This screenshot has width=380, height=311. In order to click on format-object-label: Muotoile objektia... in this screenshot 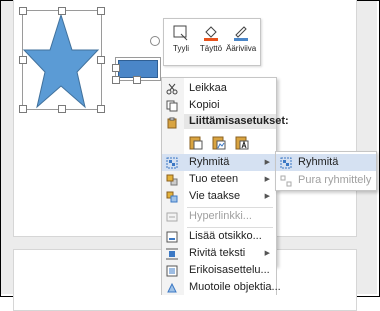, I will do `click(235, 287)`.